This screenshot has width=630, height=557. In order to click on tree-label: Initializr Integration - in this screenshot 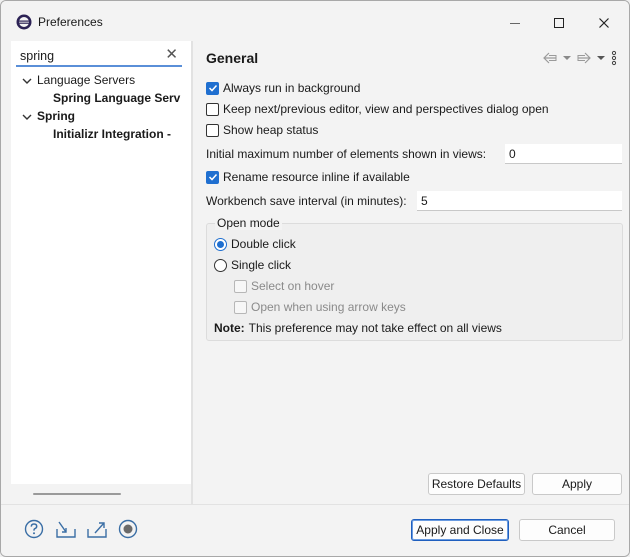, I will do `click(112, 134)`.